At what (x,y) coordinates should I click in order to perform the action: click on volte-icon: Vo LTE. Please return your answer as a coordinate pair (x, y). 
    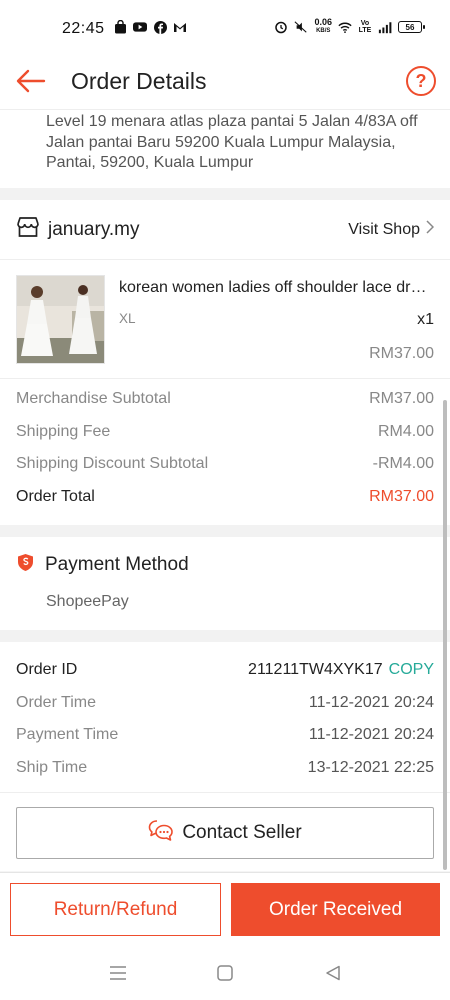
    Looking at the image, I should click on (365, 27).